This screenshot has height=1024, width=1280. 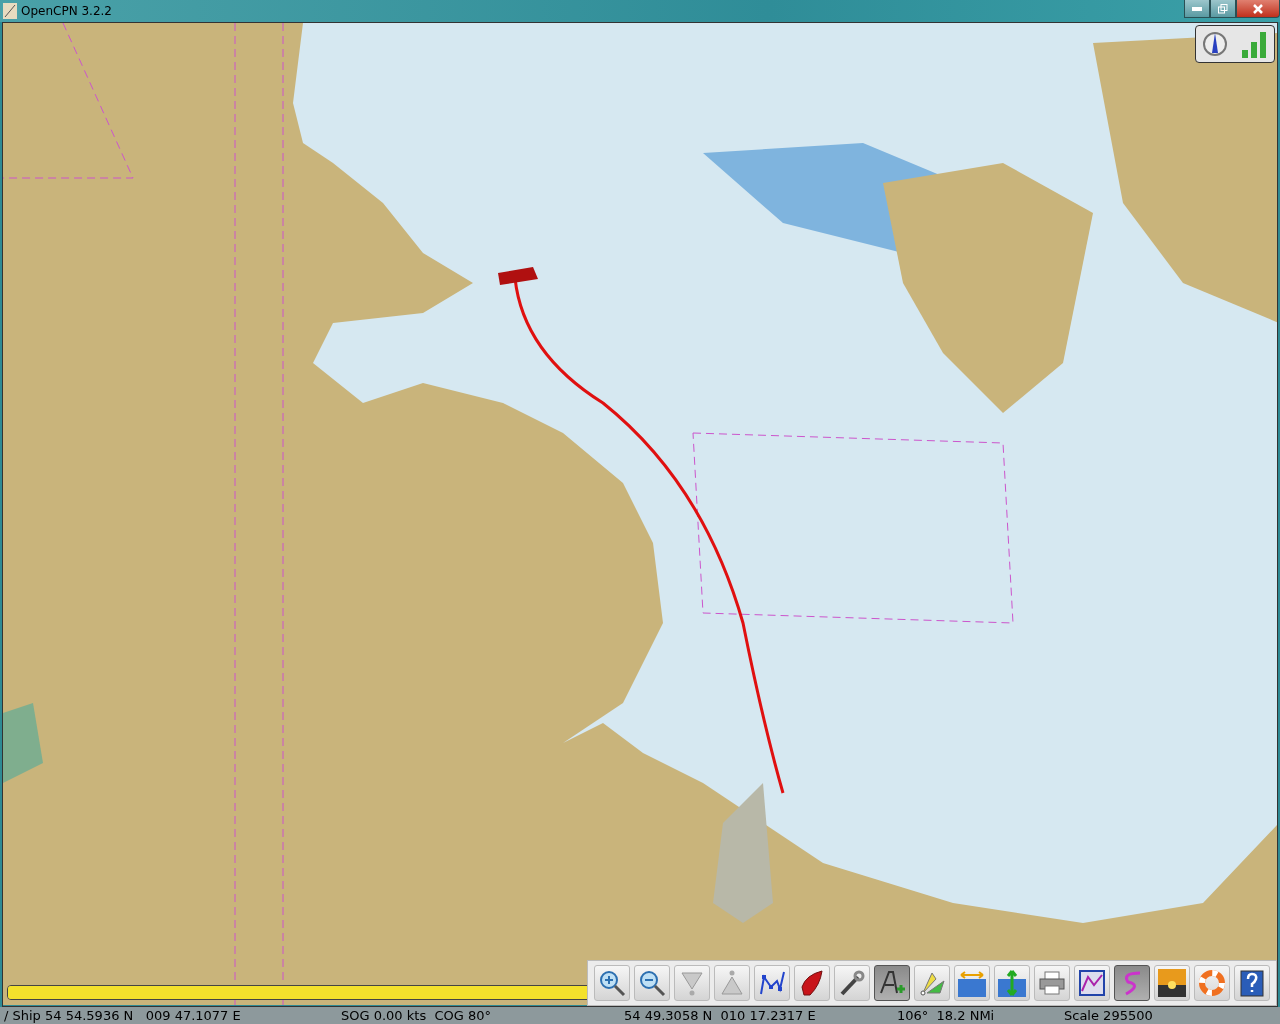 I want to click on funnel-icon, so click(x=692, y=983).